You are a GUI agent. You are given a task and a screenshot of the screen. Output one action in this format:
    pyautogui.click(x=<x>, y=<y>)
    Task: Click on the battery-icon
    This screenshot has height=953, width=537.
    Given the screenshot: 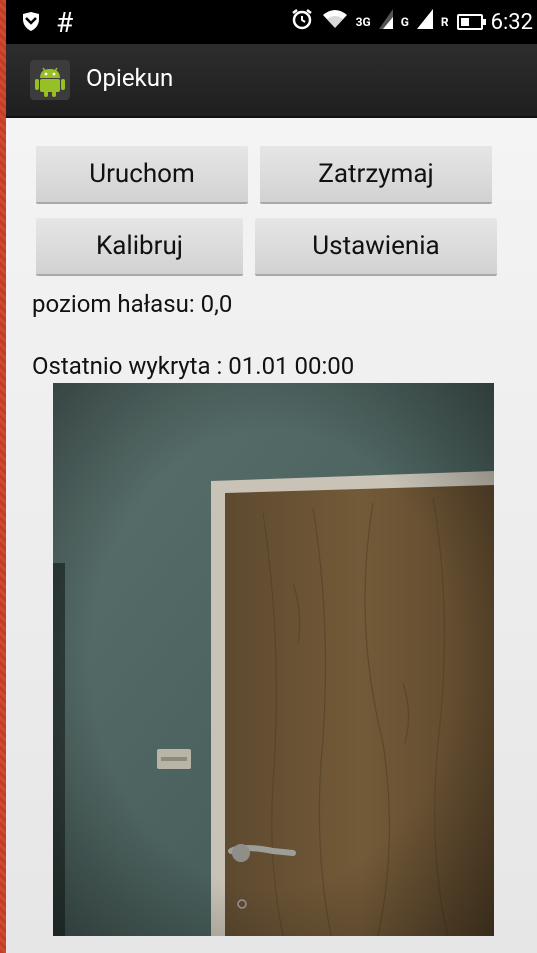 What is the action you would take?
    pyautogui.click(x=471, y=22)
    